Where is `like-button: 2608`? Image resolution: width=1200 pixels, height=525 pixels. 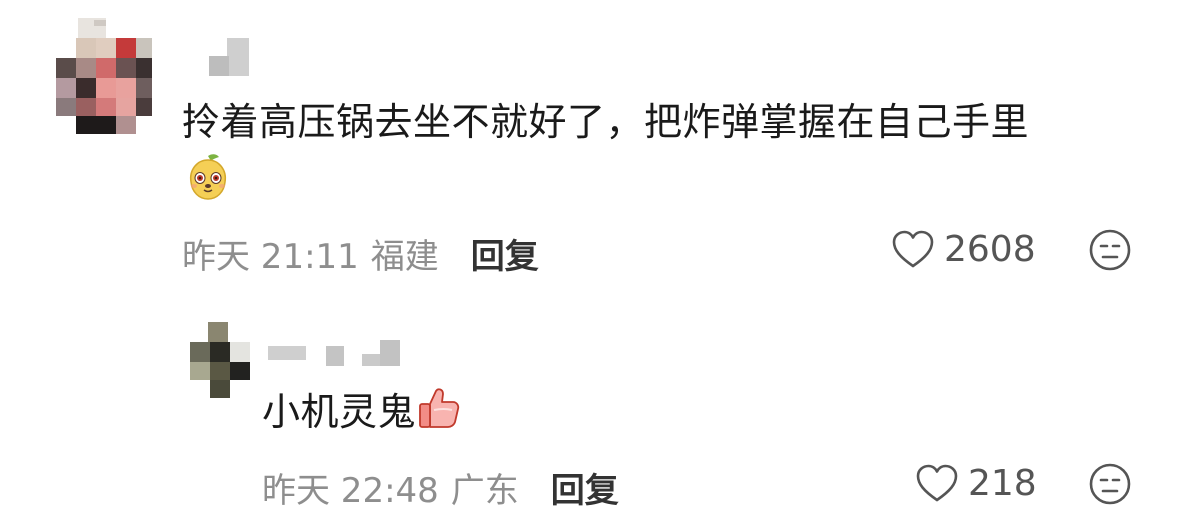 like-button: 2608 is located at coordinates (963, 249).